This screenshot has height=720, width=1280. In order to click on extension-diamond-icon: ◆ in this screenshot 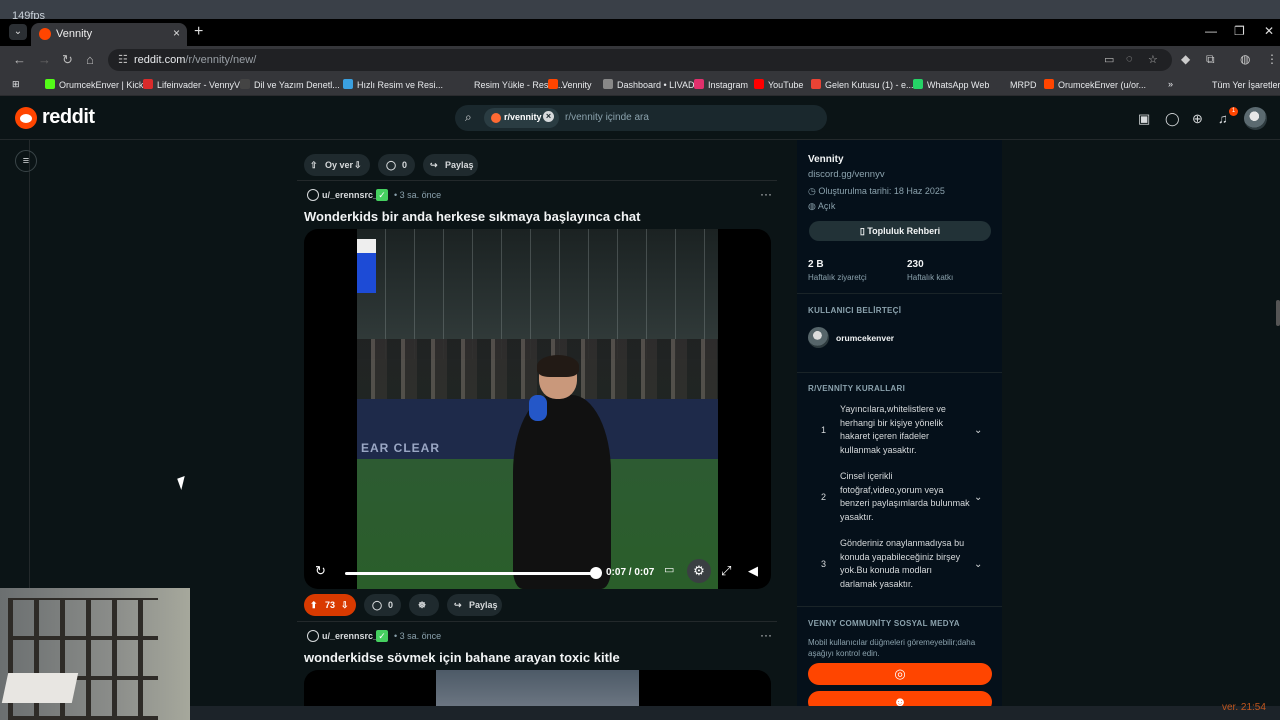, I will do `click(1185, 59)`.